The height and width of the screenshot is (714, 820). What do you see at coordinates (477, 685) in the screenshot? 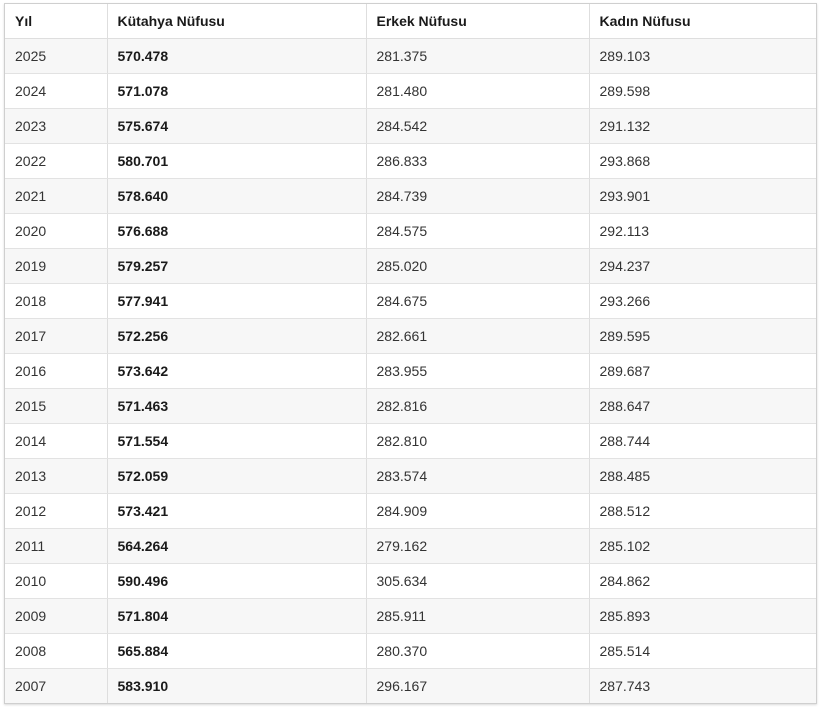
I see `male-population-cell: 296.167` at bounding box center [477, 685].